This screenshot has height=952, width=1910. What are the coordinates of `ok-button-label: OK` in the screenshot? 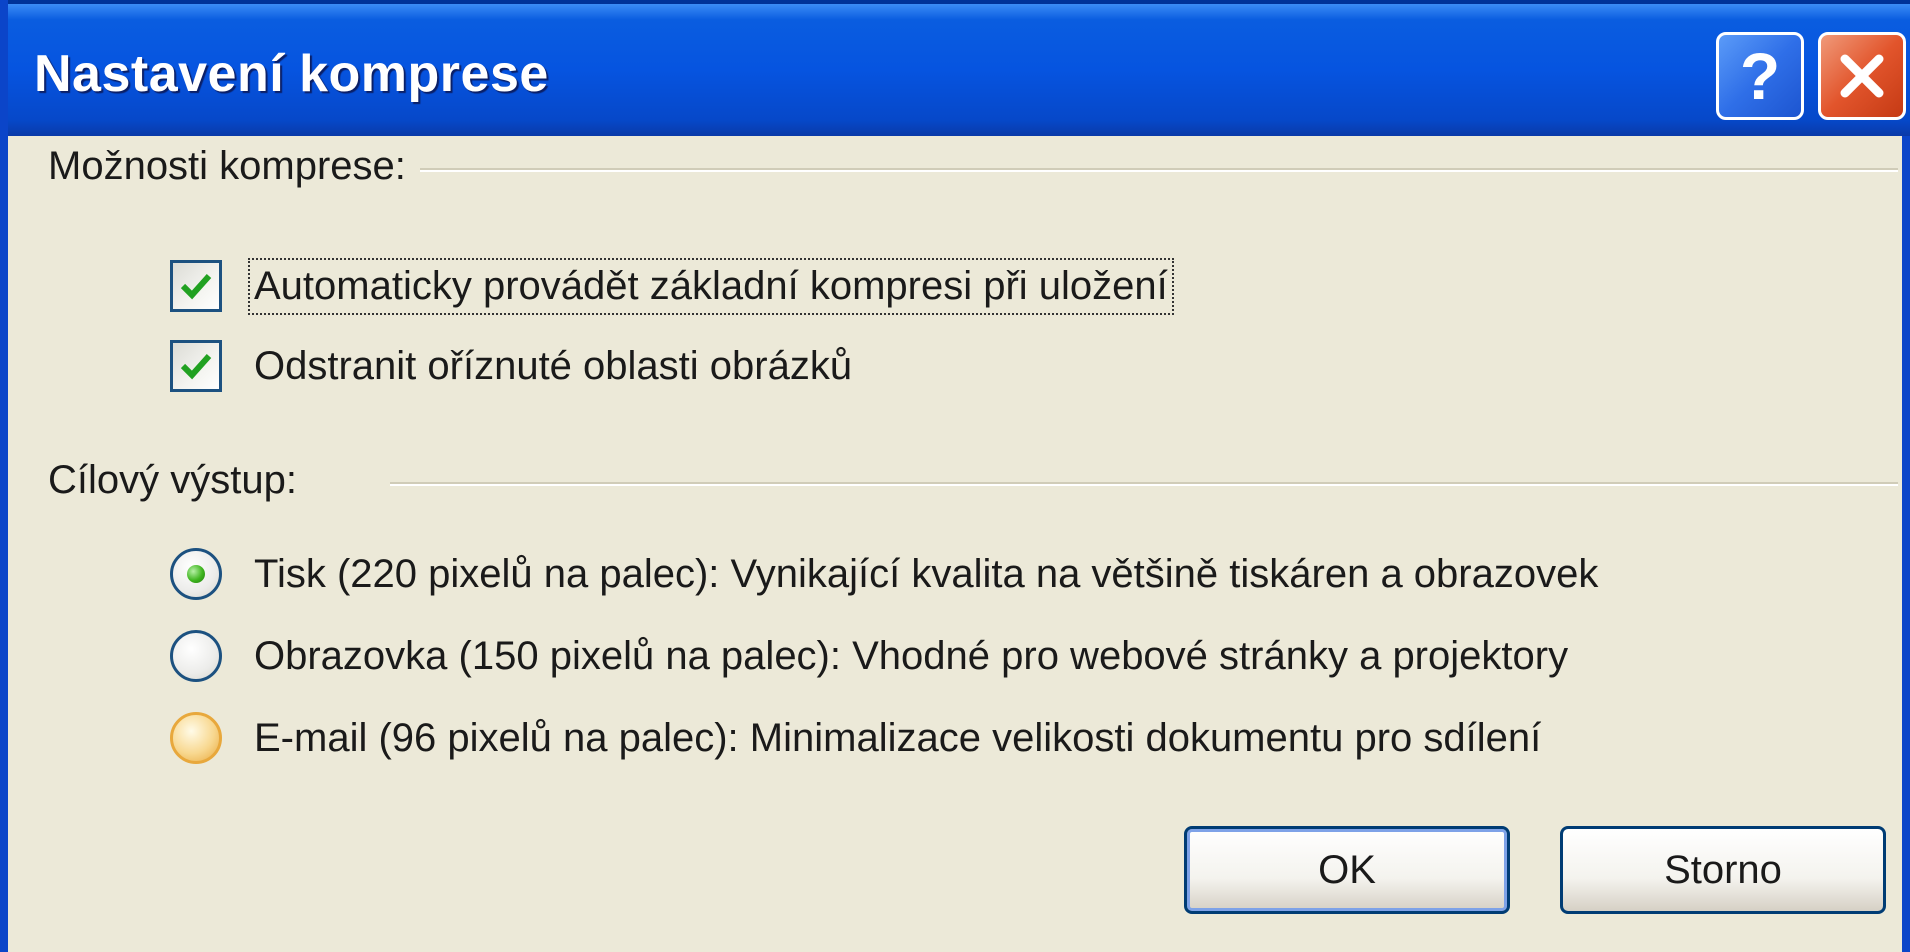 It's located at (1347, 869).